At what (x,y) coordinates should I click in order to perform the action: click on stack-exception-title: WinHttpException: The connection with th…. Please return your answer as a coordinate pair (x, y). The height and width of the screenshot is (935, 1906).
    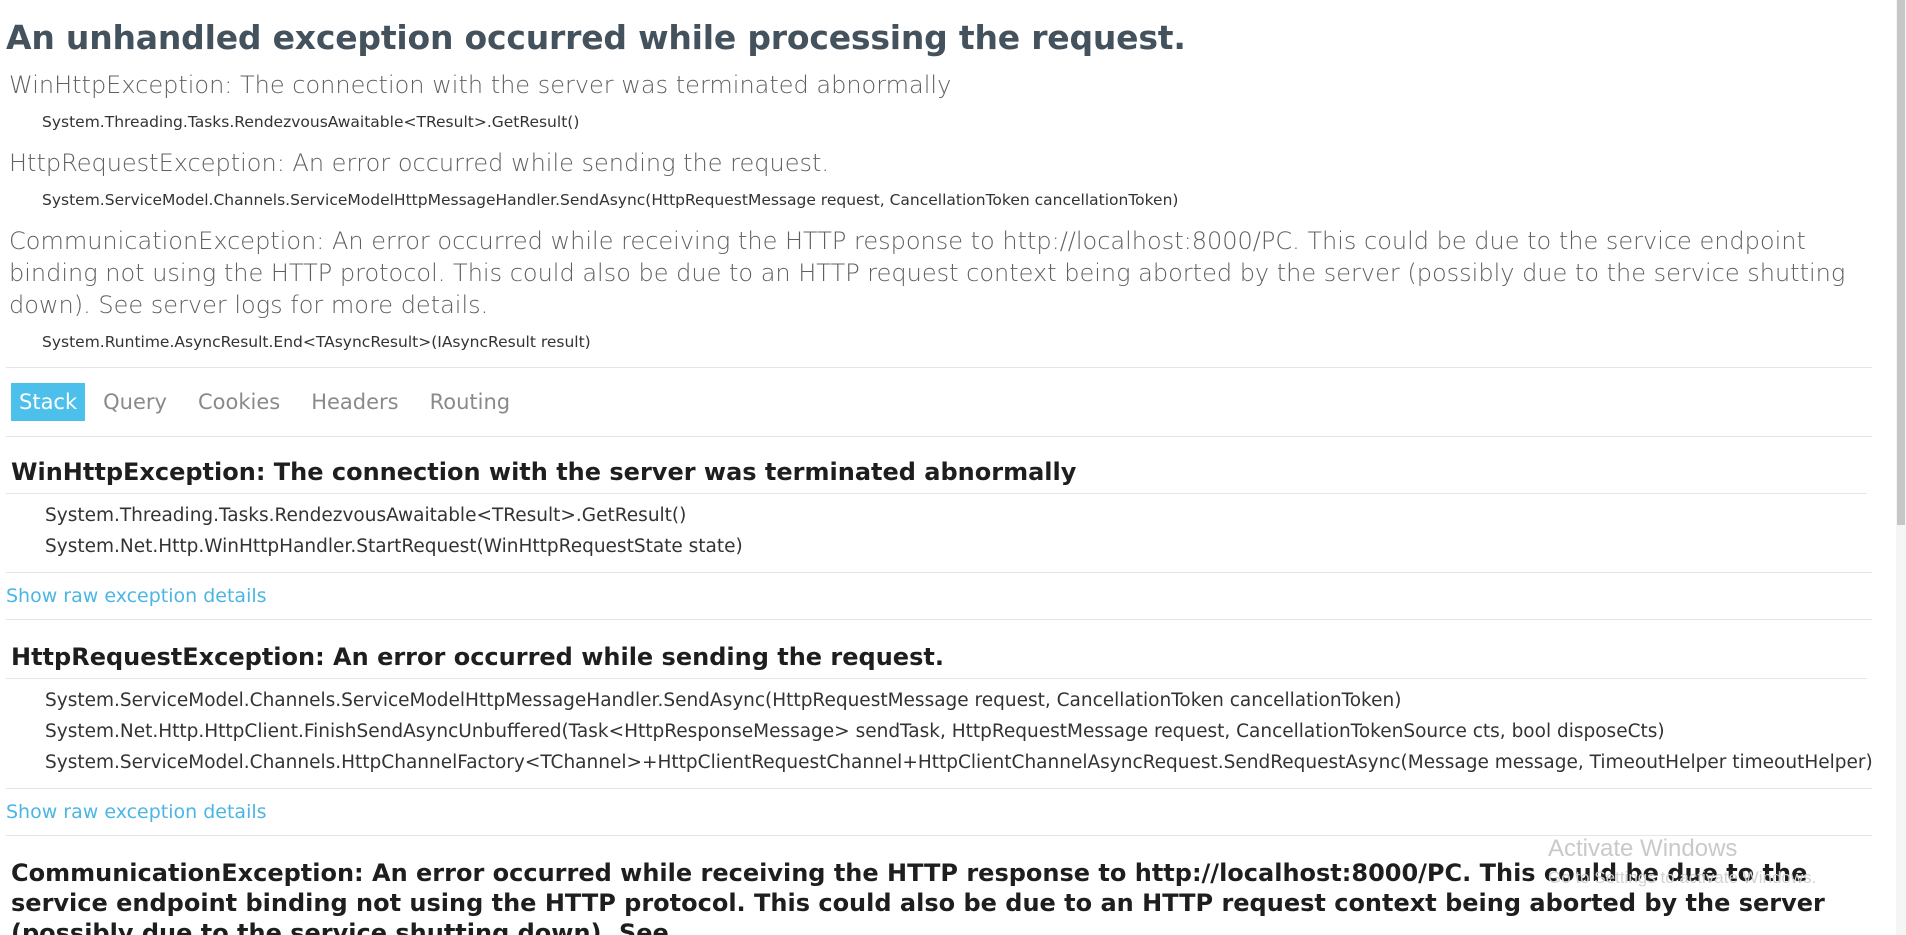
    Looking at the image, I should click on (936, 465).